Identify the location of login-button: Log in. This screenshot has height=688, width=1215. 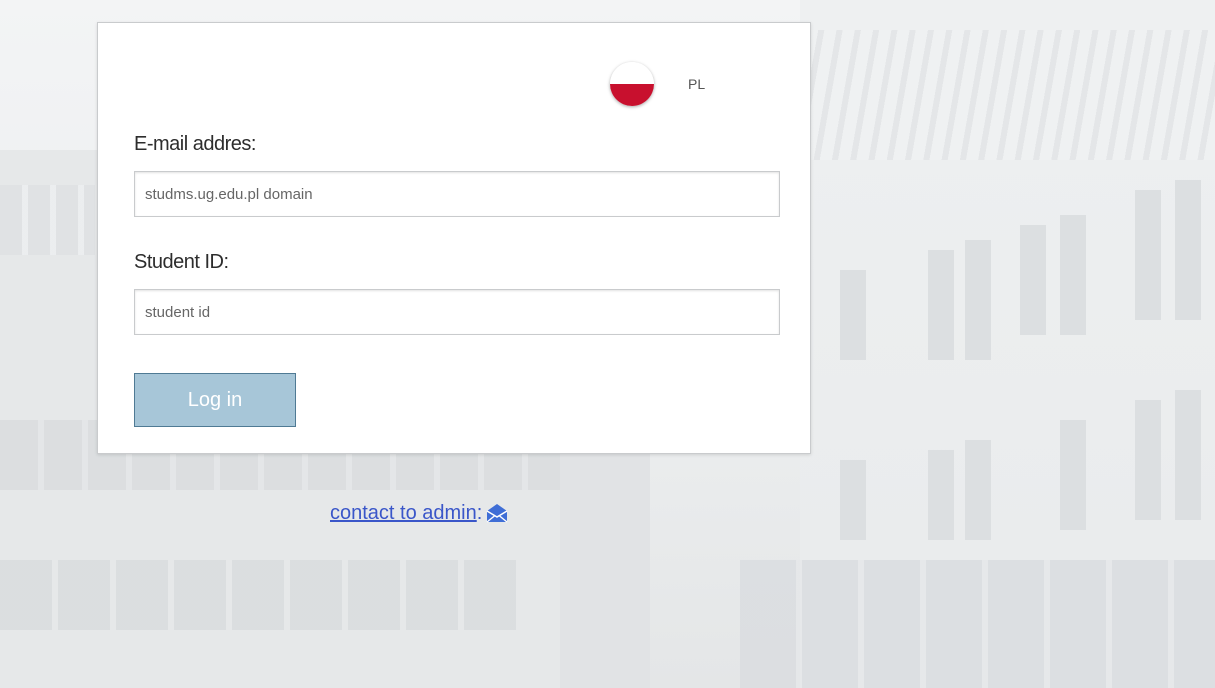
(215, 400).